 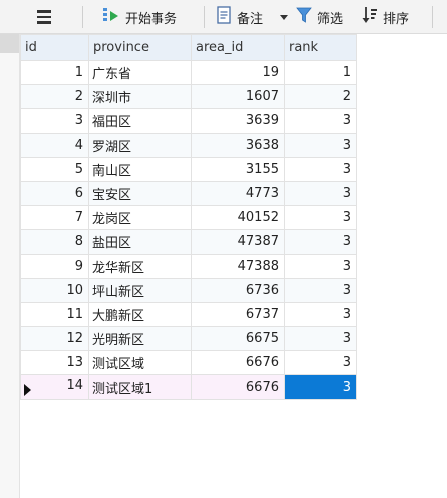 I want to click on cell-province: 深圳市, so click(x=140, y=97).